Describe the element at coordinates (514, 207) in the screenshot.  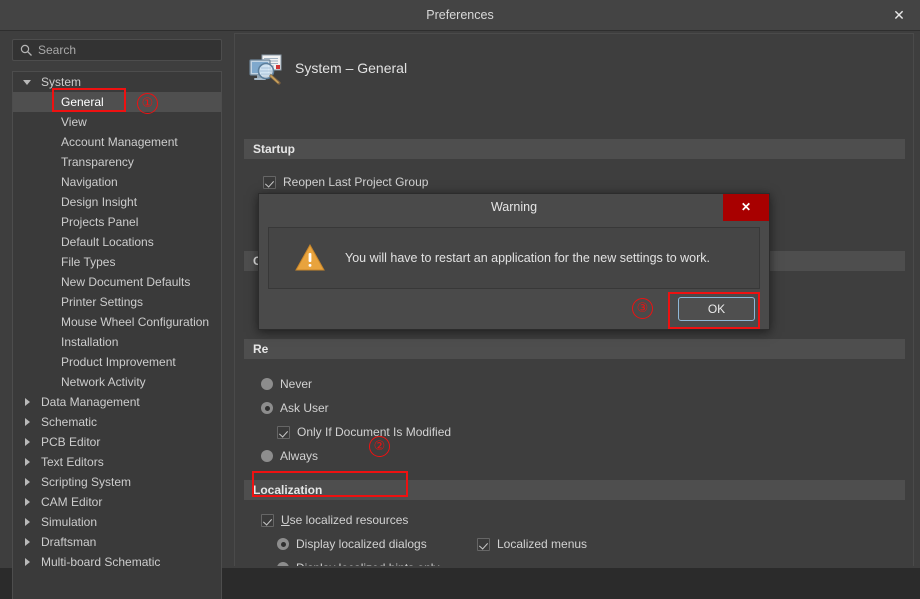
I see `warning-dialog-title: Warning` at that location.